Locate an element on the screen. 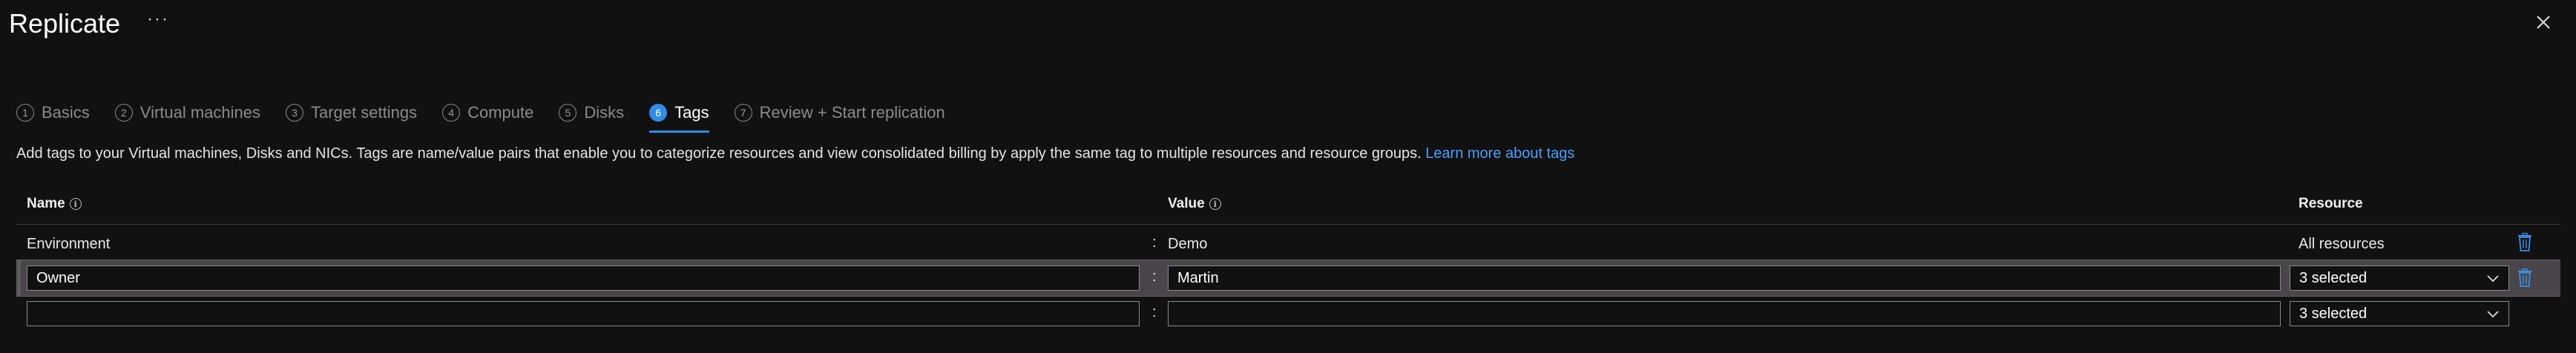 The height and width of the screenshot is (353, 2576). column-header-name: Name i is located at coordinates (54, 204).